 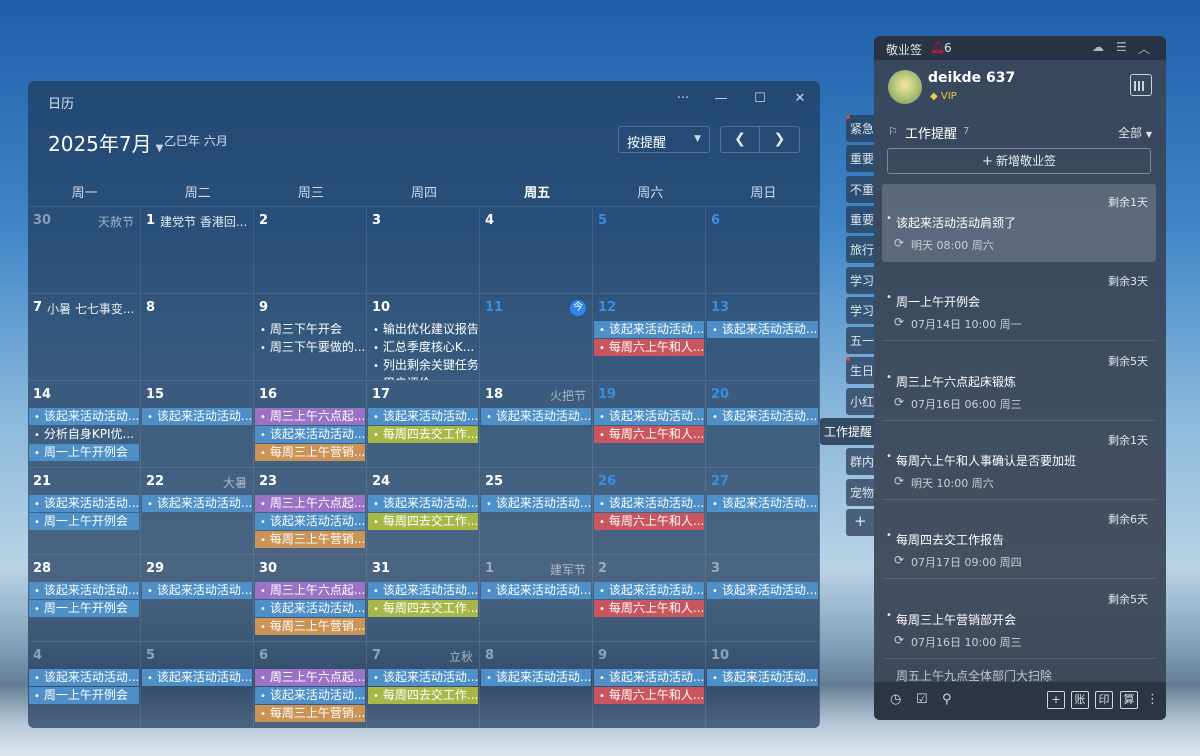 I want to click on add-note-button: + 新增敬业签, so click(x=1019, y=161).